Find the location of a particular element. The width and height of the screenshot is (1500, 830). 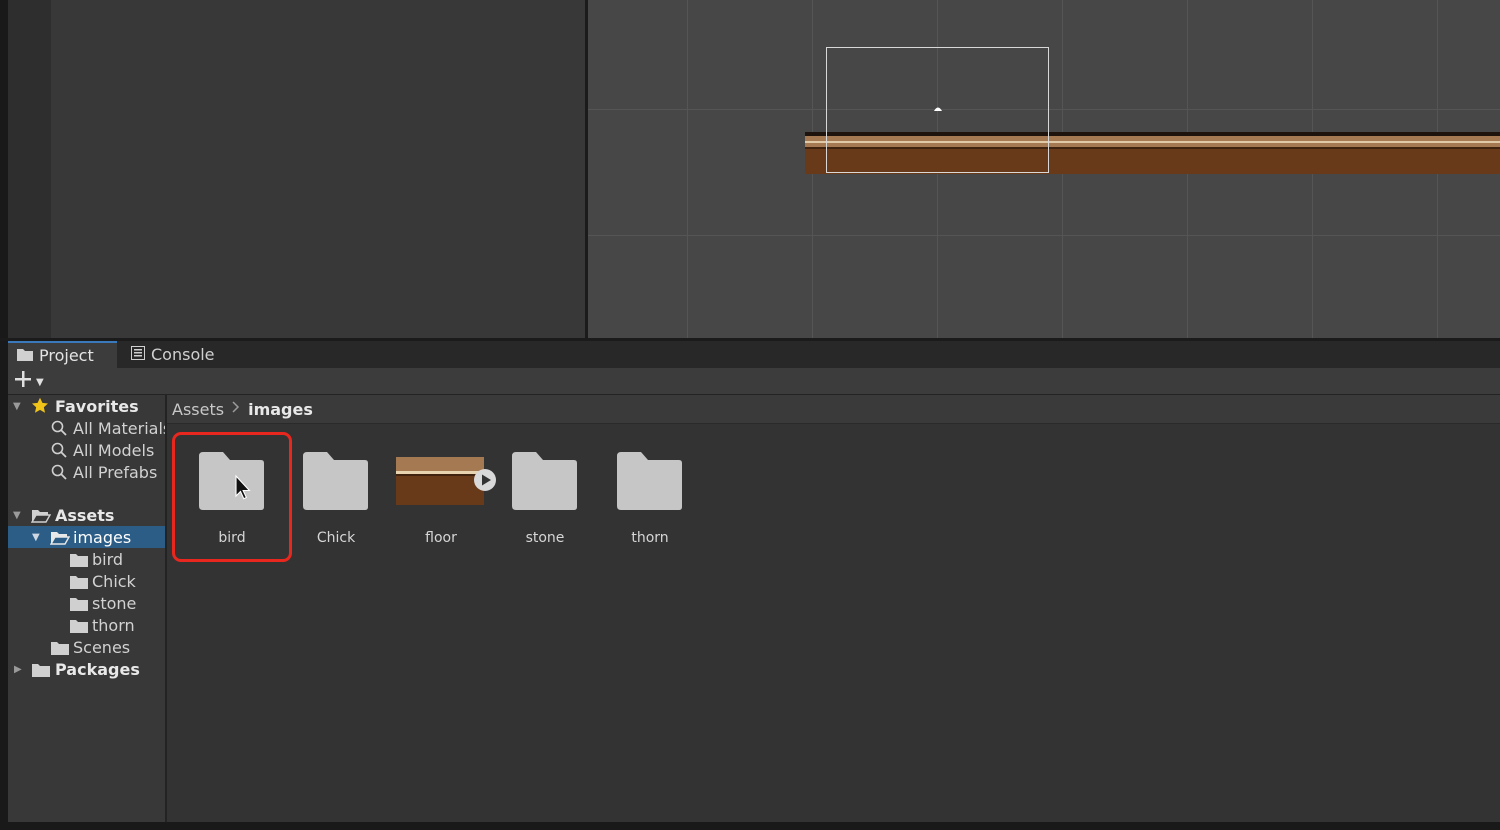

tree-label: Assets is located at coordinates (85, 515).